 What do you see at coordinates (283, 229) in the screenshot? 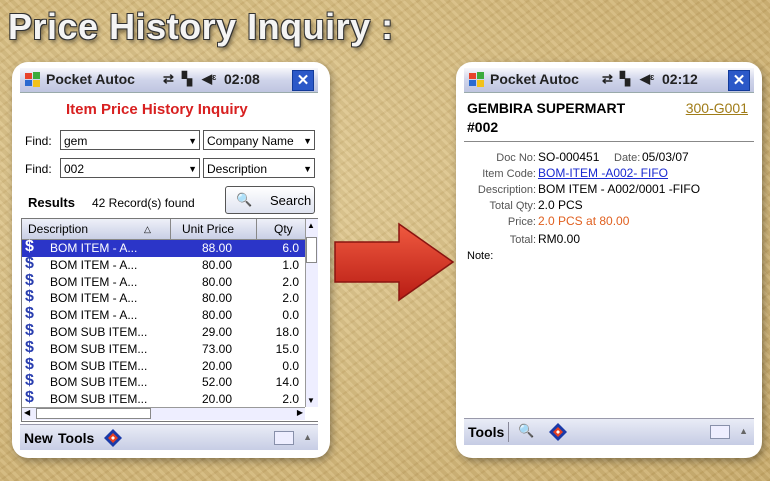
I see `column-header-qty: Qty` at bounding box center [283, 229].